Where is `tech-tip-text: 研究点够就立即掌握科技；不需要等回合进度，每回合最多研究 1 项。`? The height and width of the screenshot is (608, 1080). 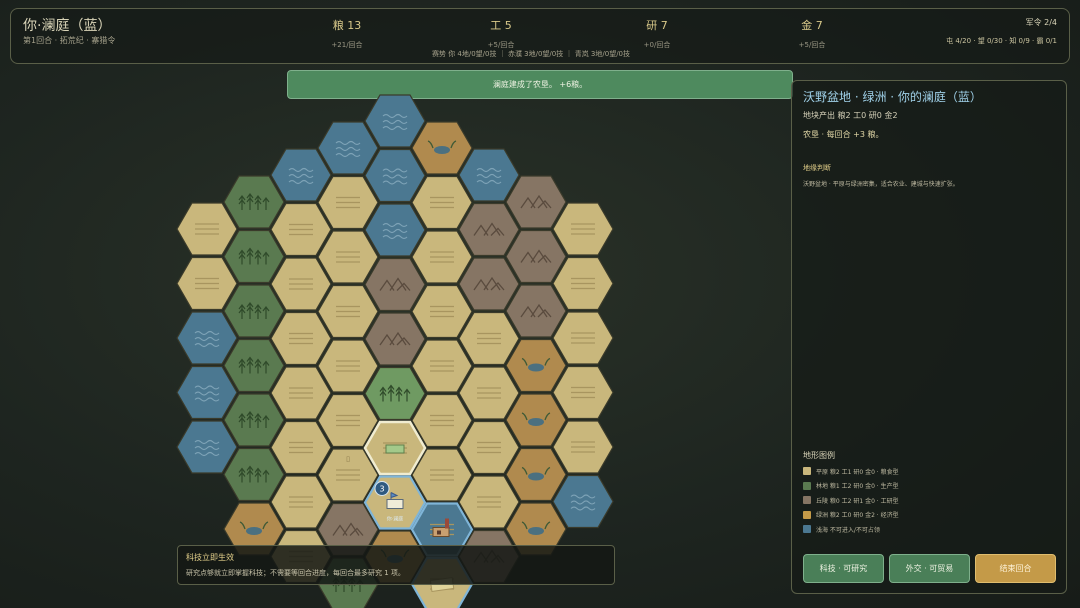
tech-tip-text: 研究点够就立即掌握科技；不需要等回合进度，每回合最多研究 1 项。 is located at coordinates (295, 573).